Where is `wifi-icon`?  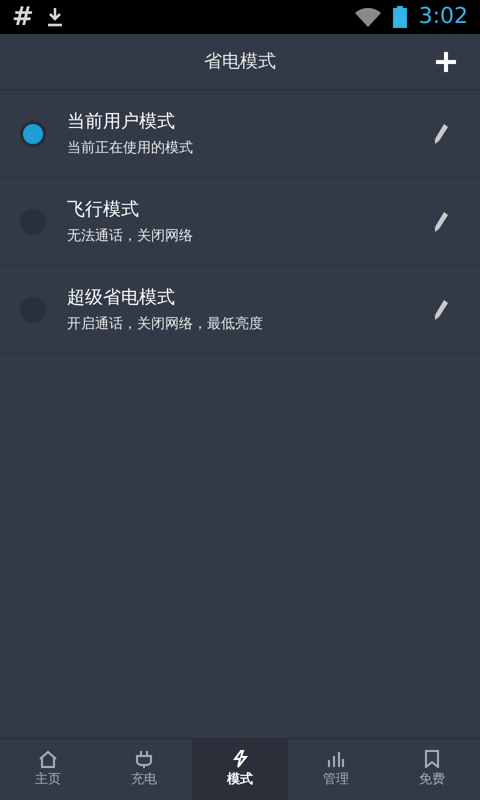
wifi-icon is located at coordinates (367, 17).